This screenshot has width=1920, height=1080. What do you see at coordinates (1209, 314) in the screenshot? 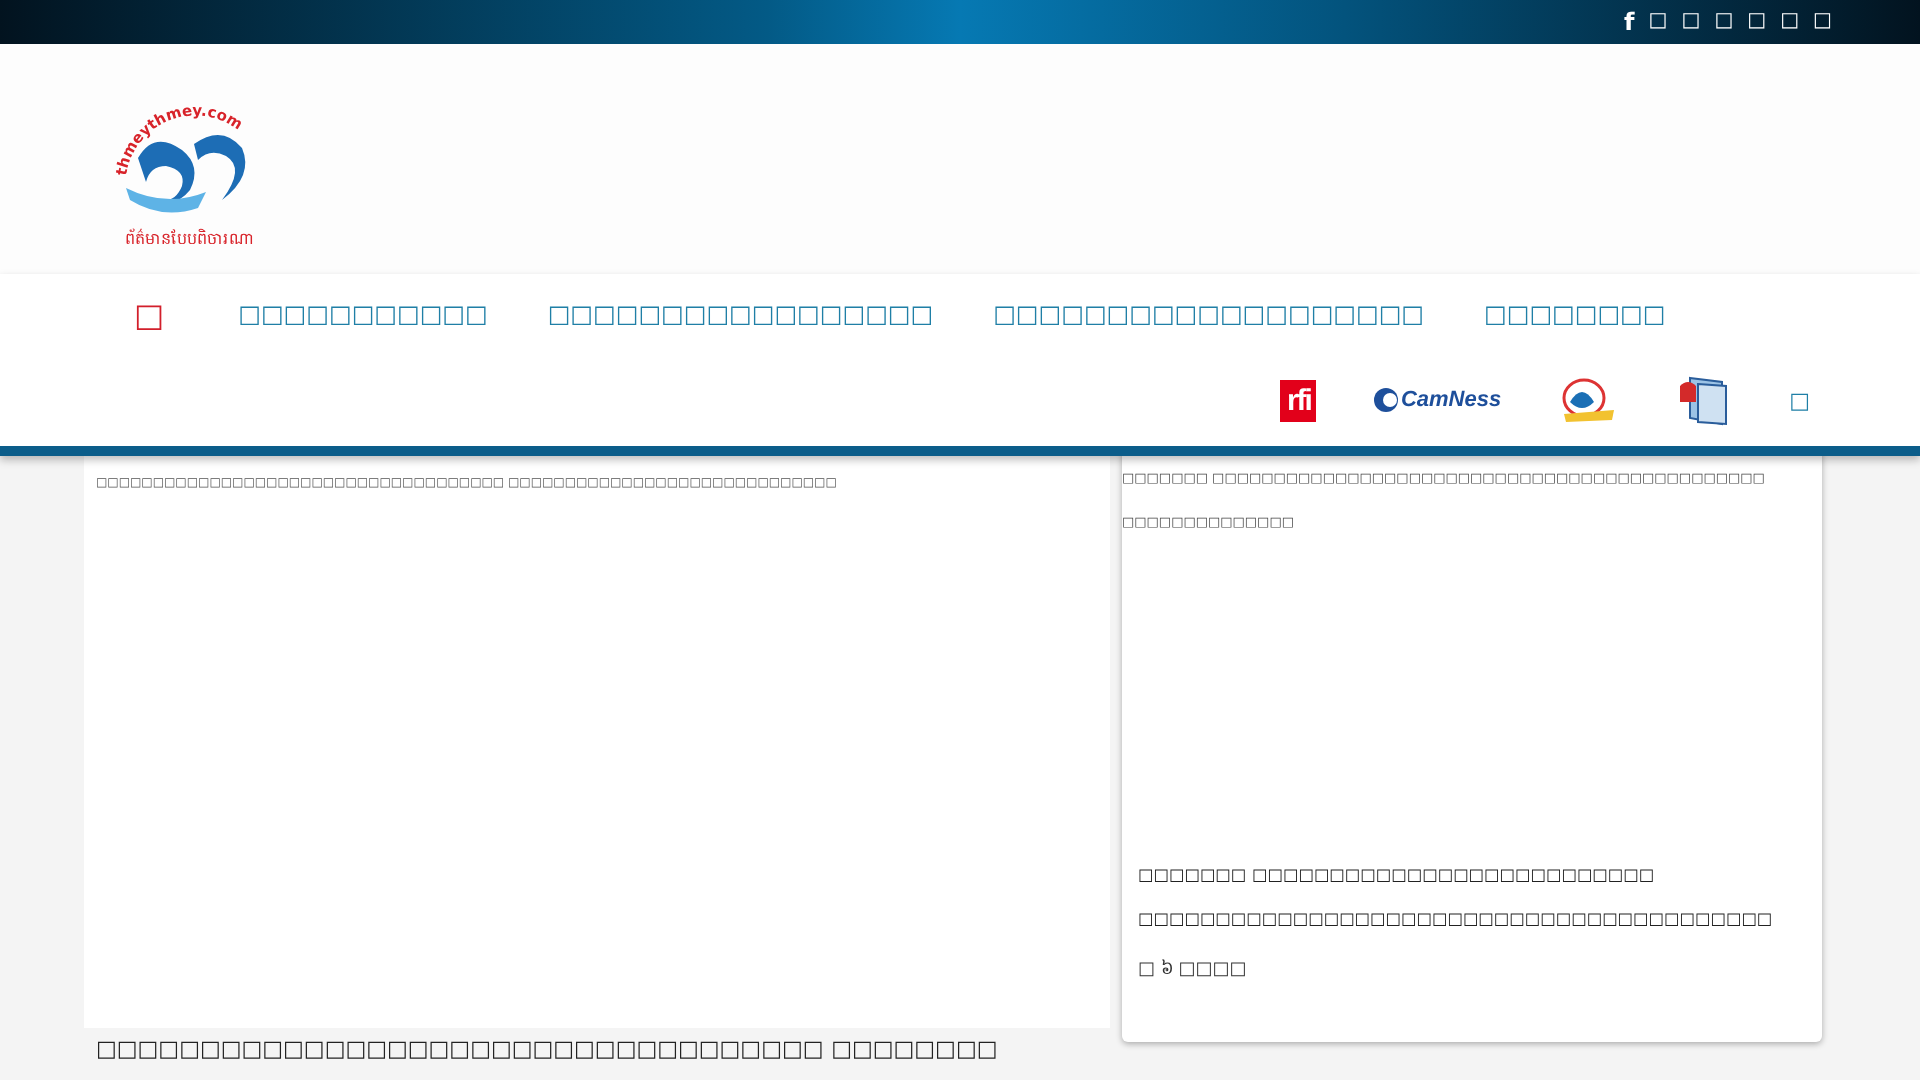
I see `nav-link: □□□□□□□□□□□□□□□□□□□` at bounding box center [1209, 314].